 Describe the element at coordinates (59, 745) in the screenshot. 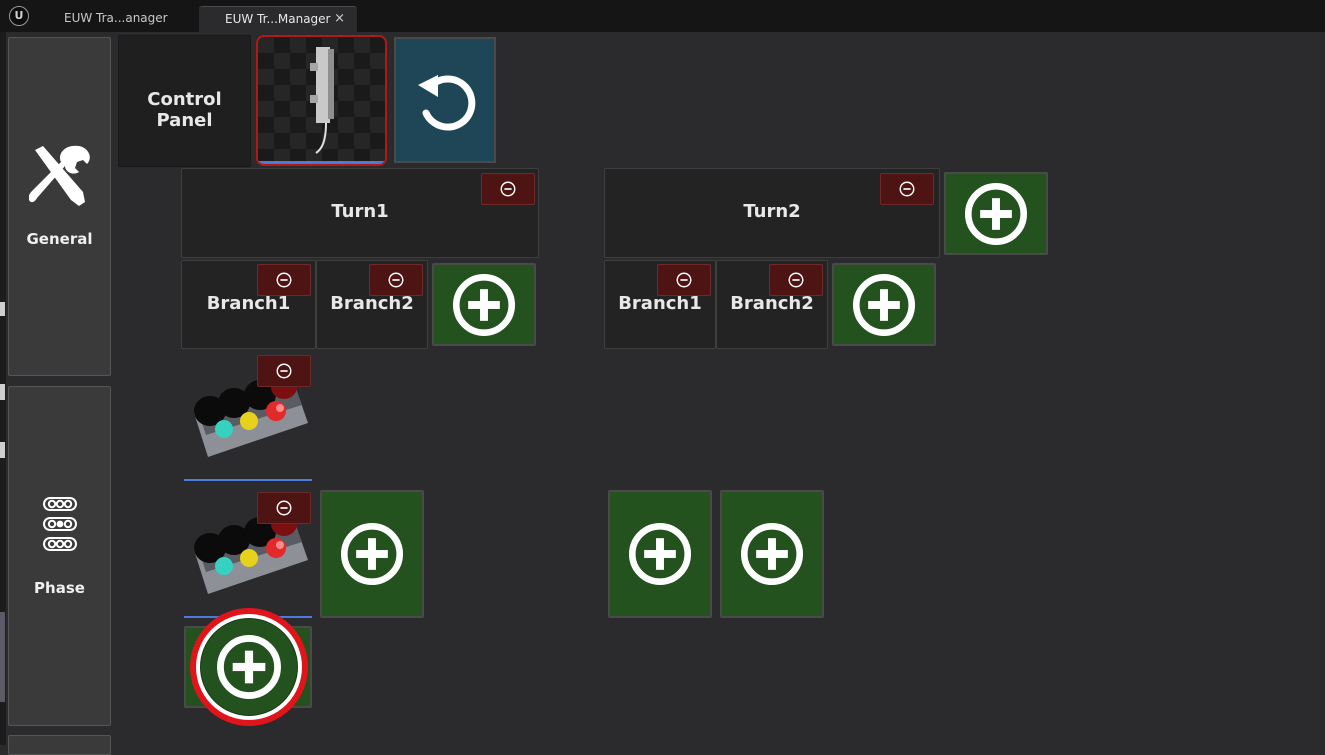

I see `sidebar-button-partial` at that location.